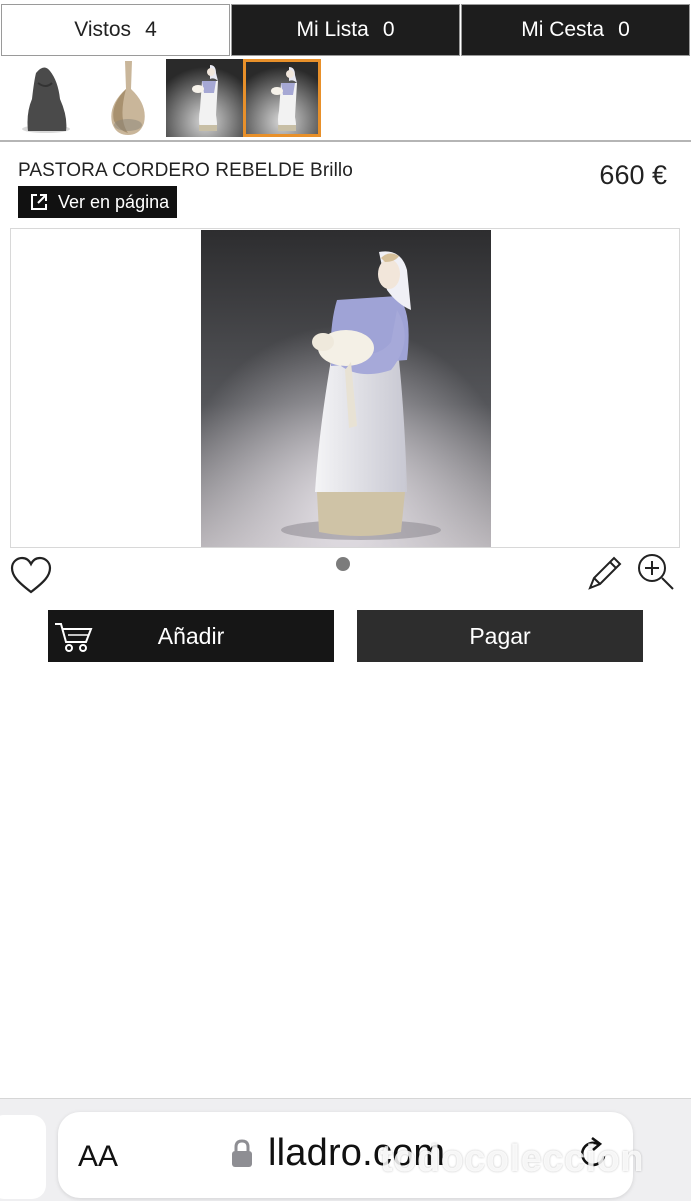 Image resolution: width=691 pixels, height=1201 pixels. Describe the element at coordinates (151, 29) in the screenshot. I see `tab-count: 4` at that location.